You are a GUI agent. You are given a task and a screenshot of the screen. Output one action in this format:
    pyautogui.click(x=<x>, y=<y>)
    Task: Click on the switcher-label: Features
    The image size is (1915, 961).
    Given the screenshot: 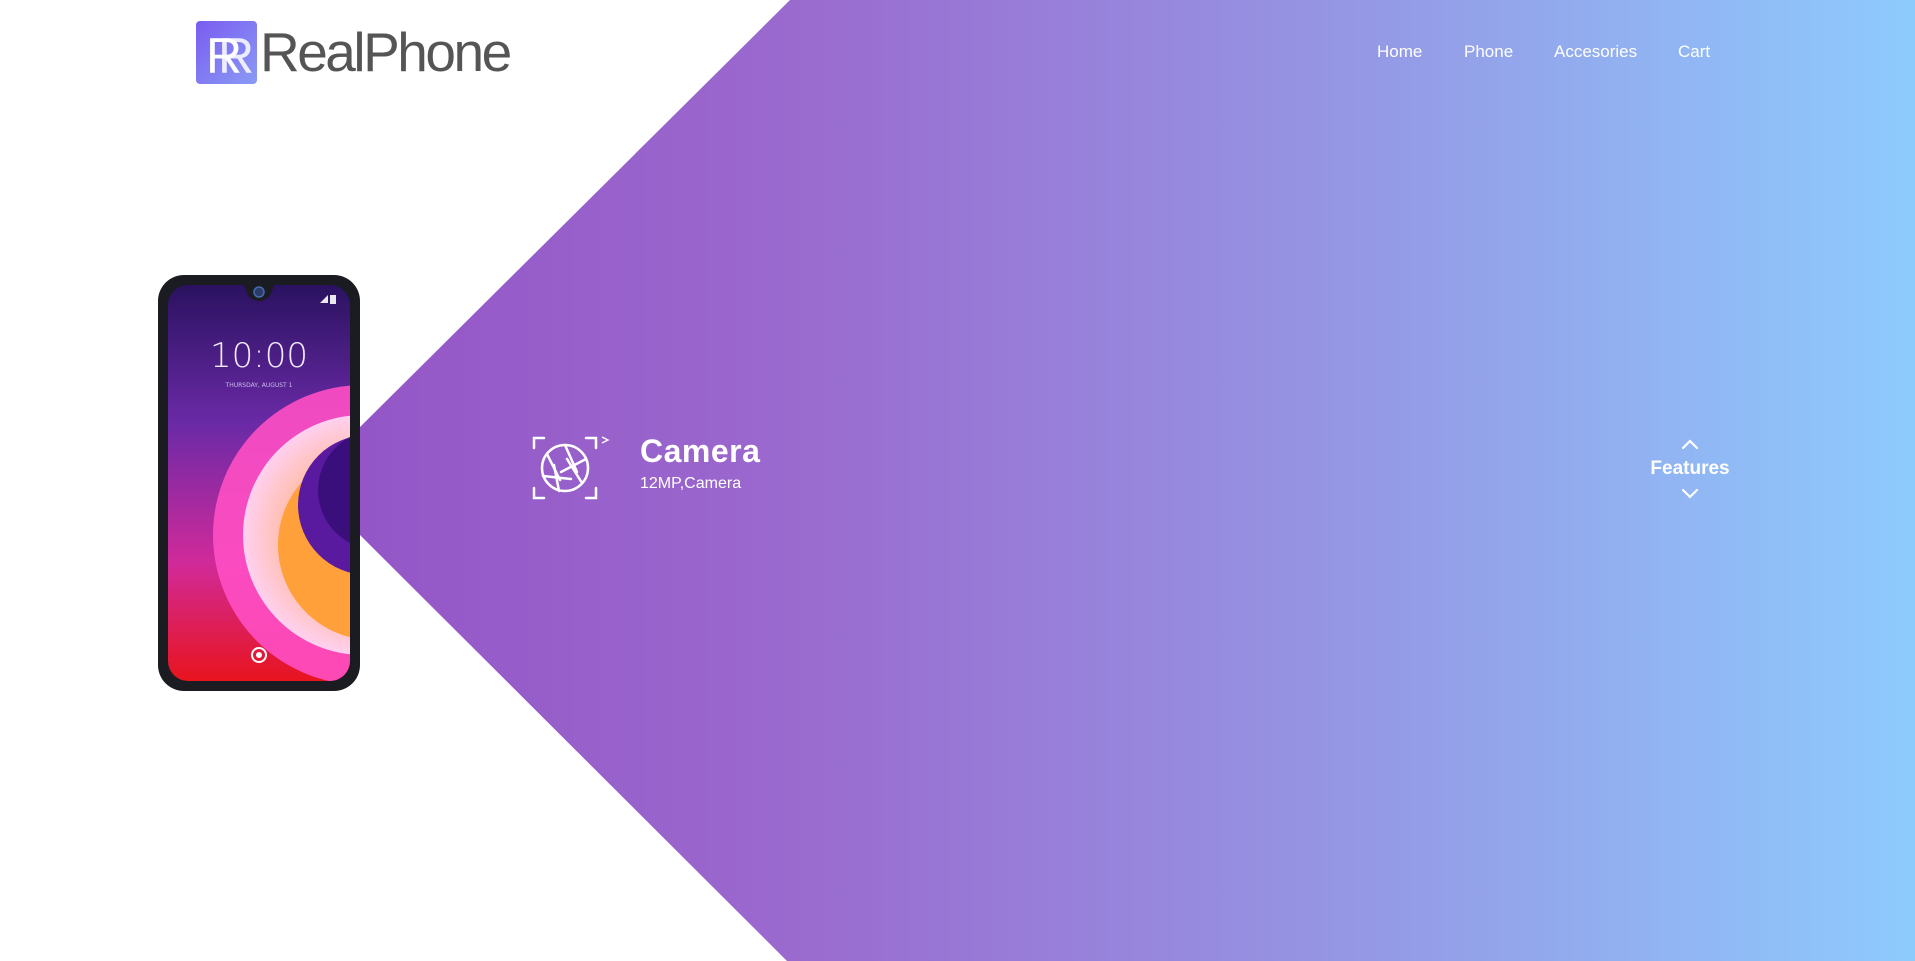 What is the action you would take?
    pyautogui.click(x=1690, y=468)
    